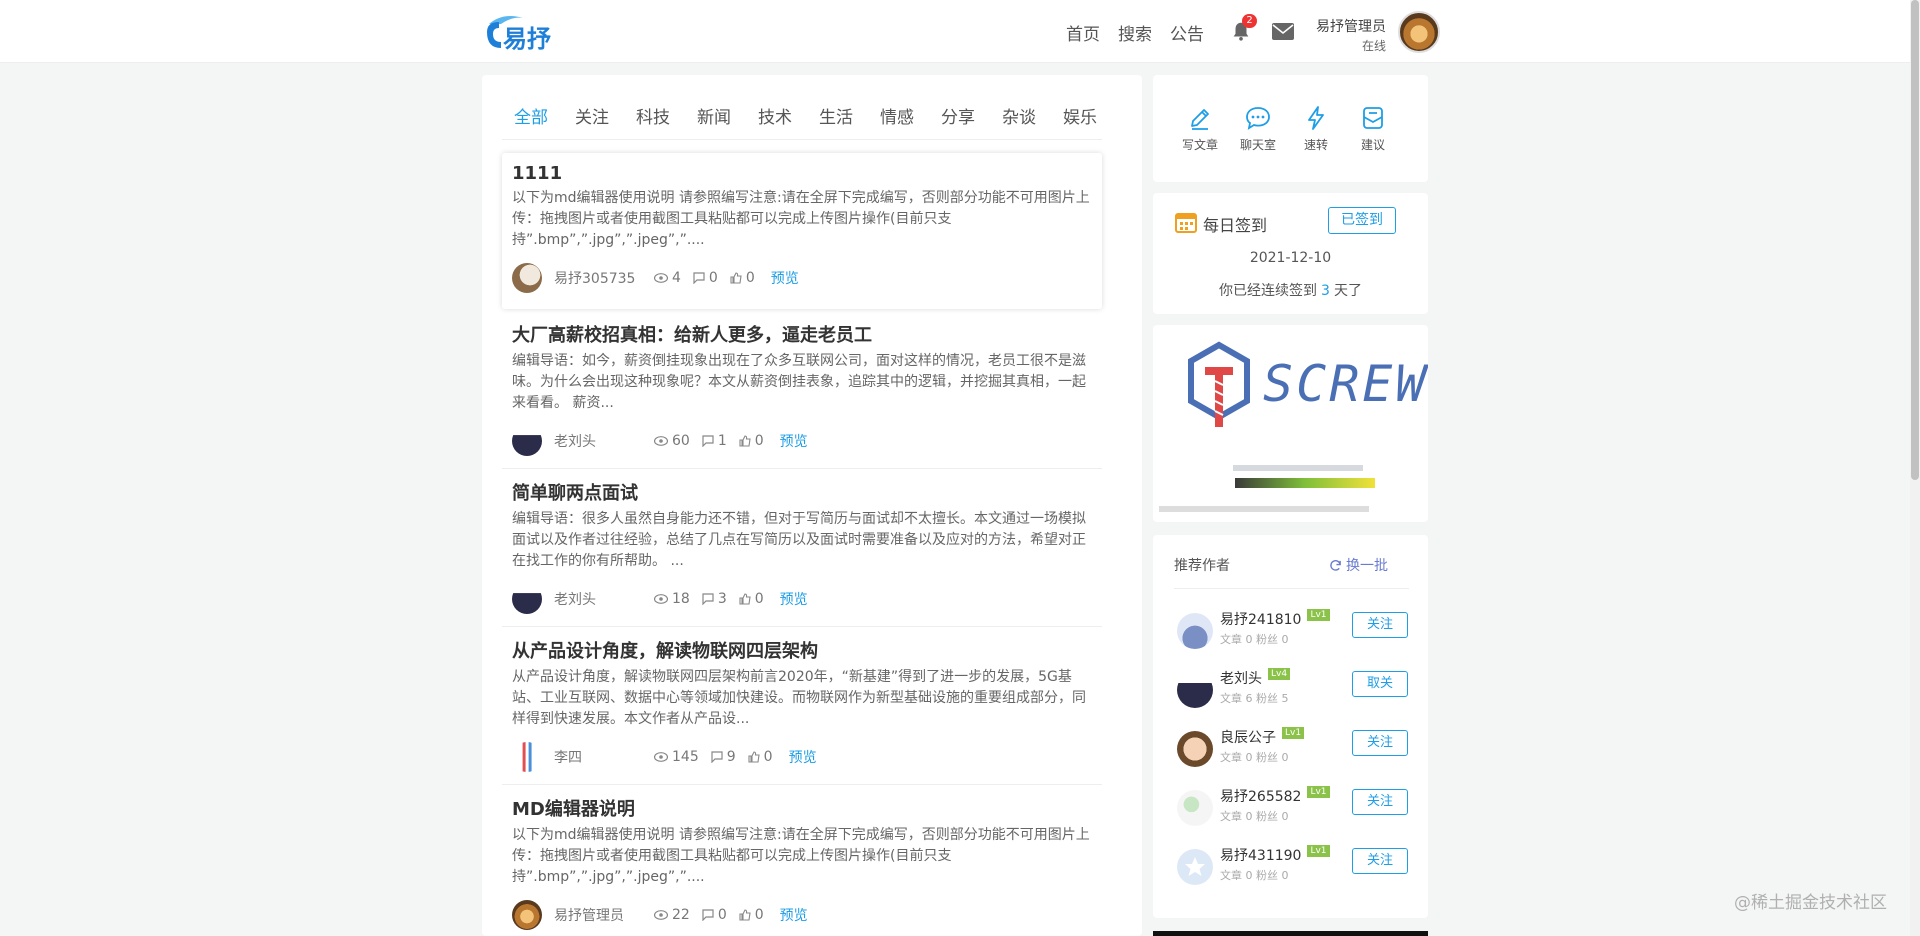  I want to click on screw-banner: SCREW, so click(1290, 423).